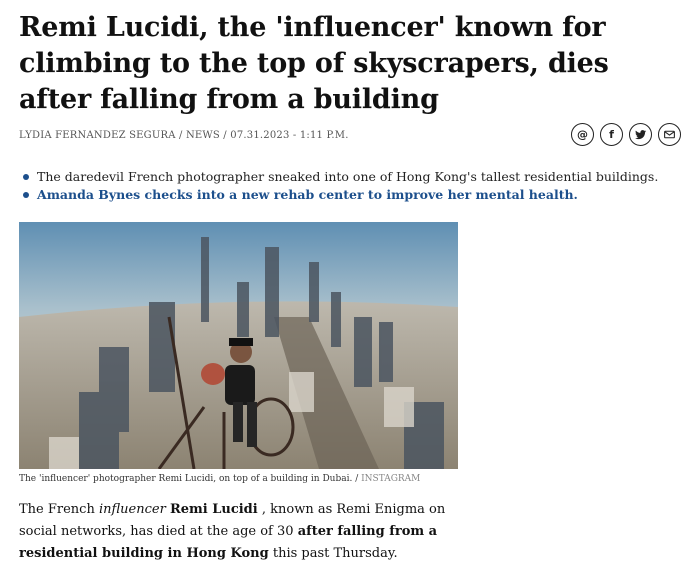 Image resolution: width=700 pixels, height=566 pixels. Describe the element at coordinates (640, 134) in the screenshot. I see `twitter-icon` at that location.